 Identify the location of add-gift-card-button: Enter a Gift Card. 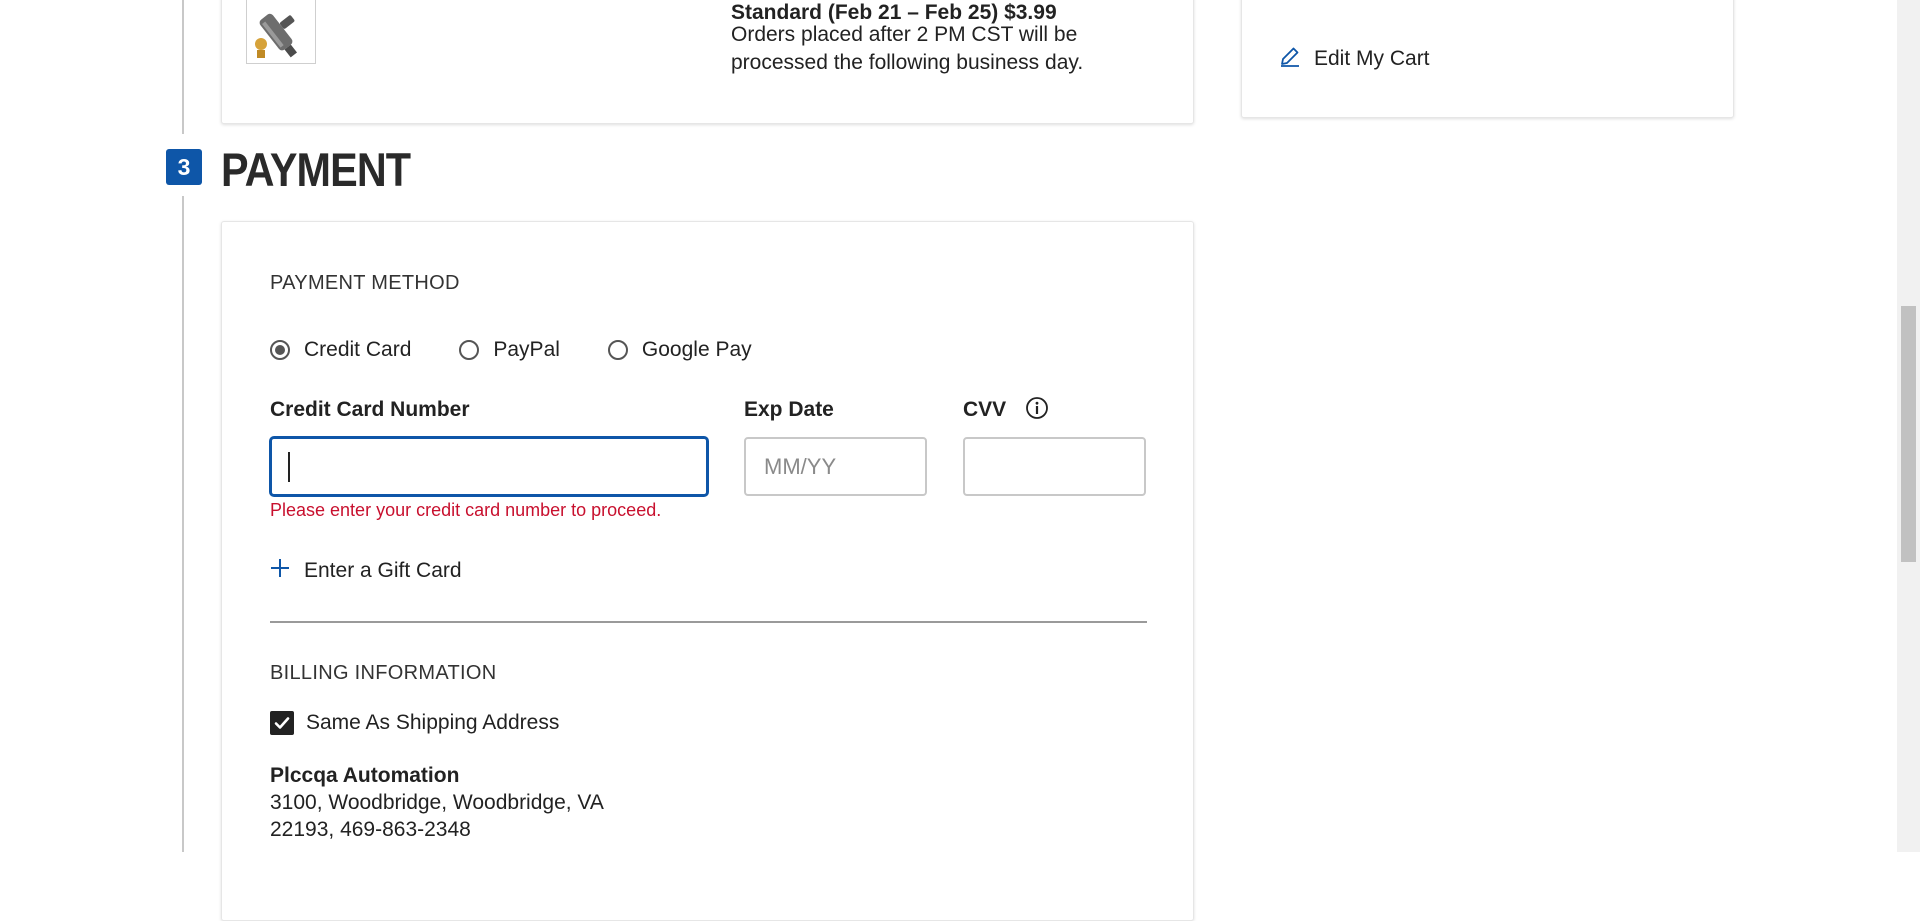
(366, 570).